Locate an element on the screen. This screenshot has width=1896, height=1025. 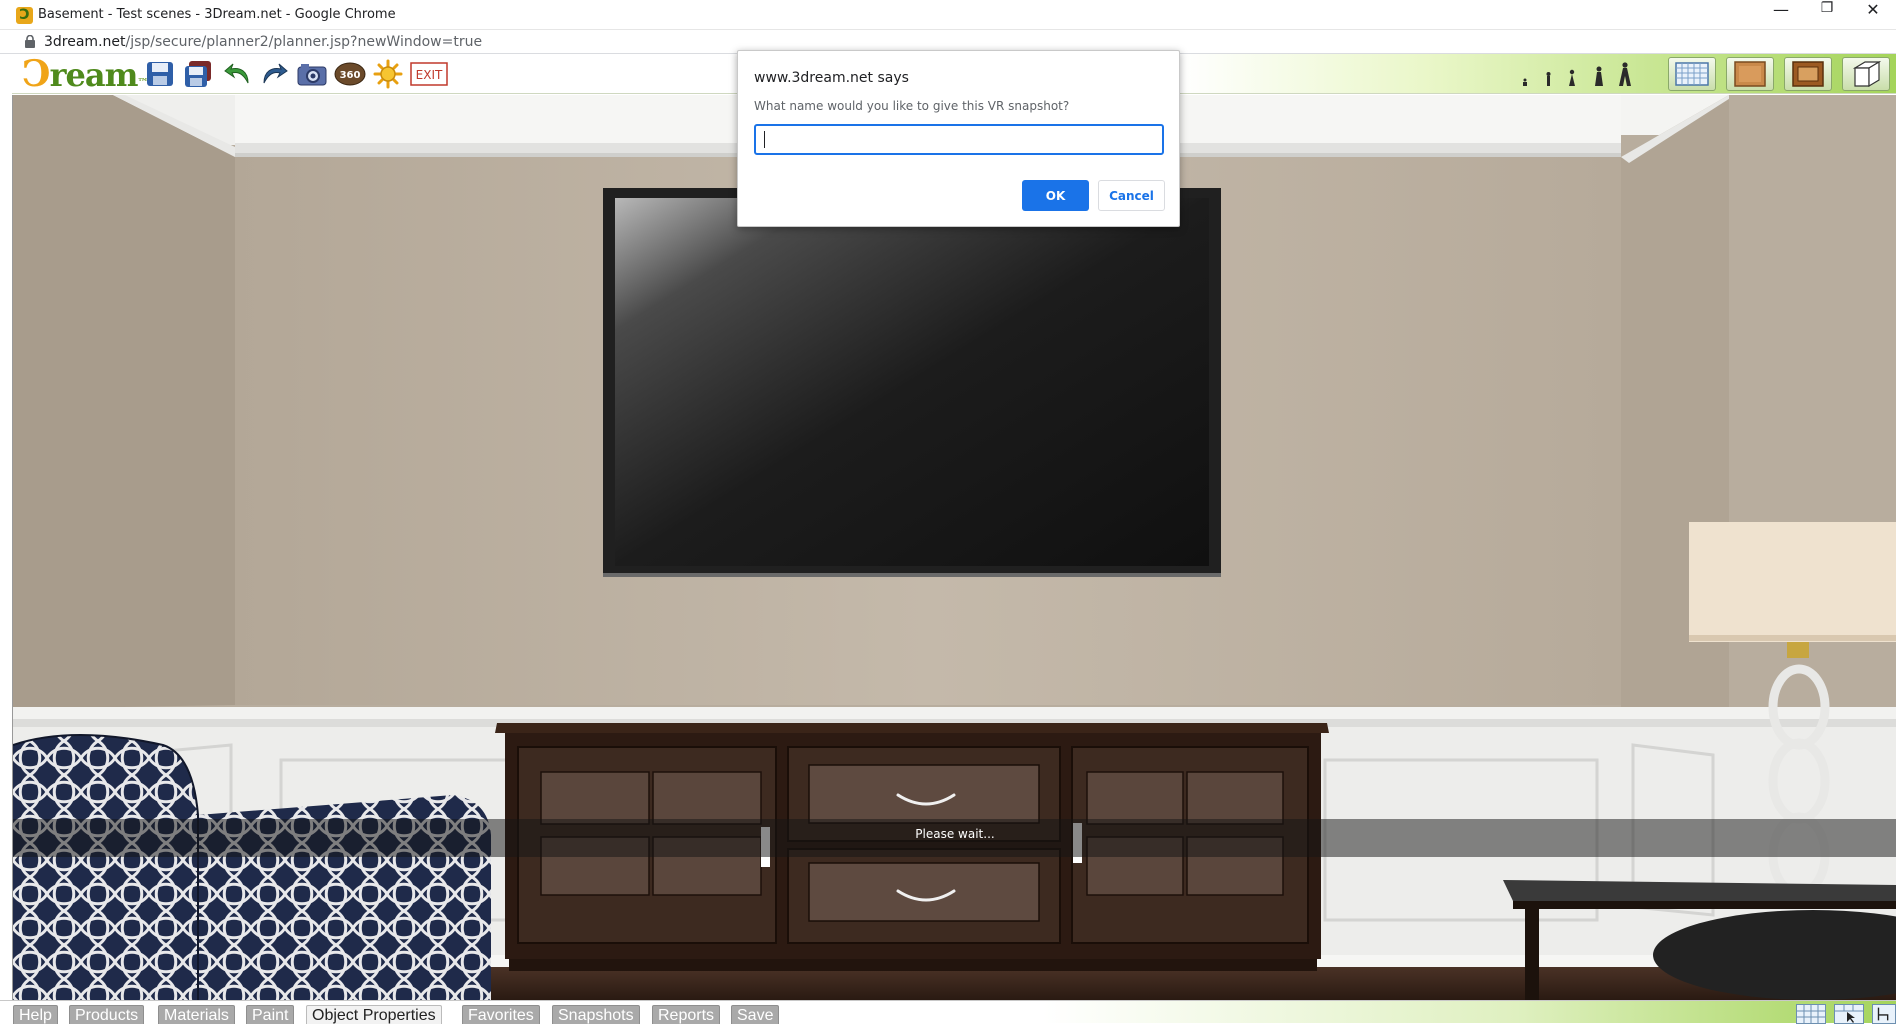
cancel-button: Cancel is located at coordinates (1131, 195).